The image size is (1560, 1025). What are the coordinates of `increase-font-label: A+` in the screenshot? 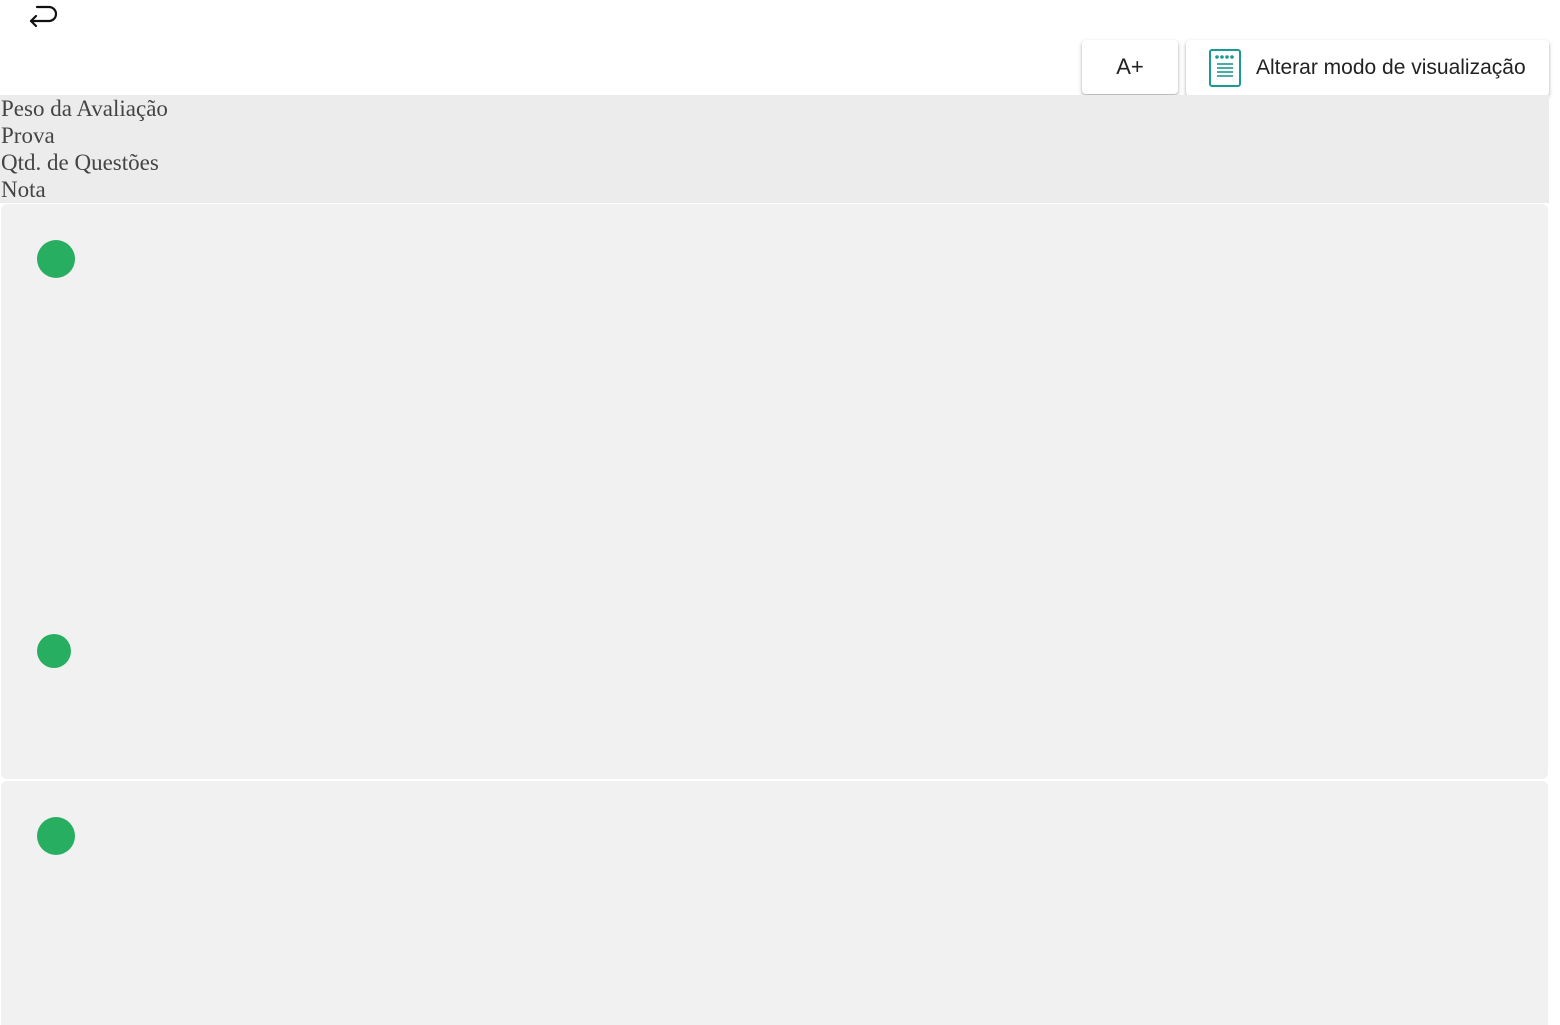 It's located at (1130, 66).